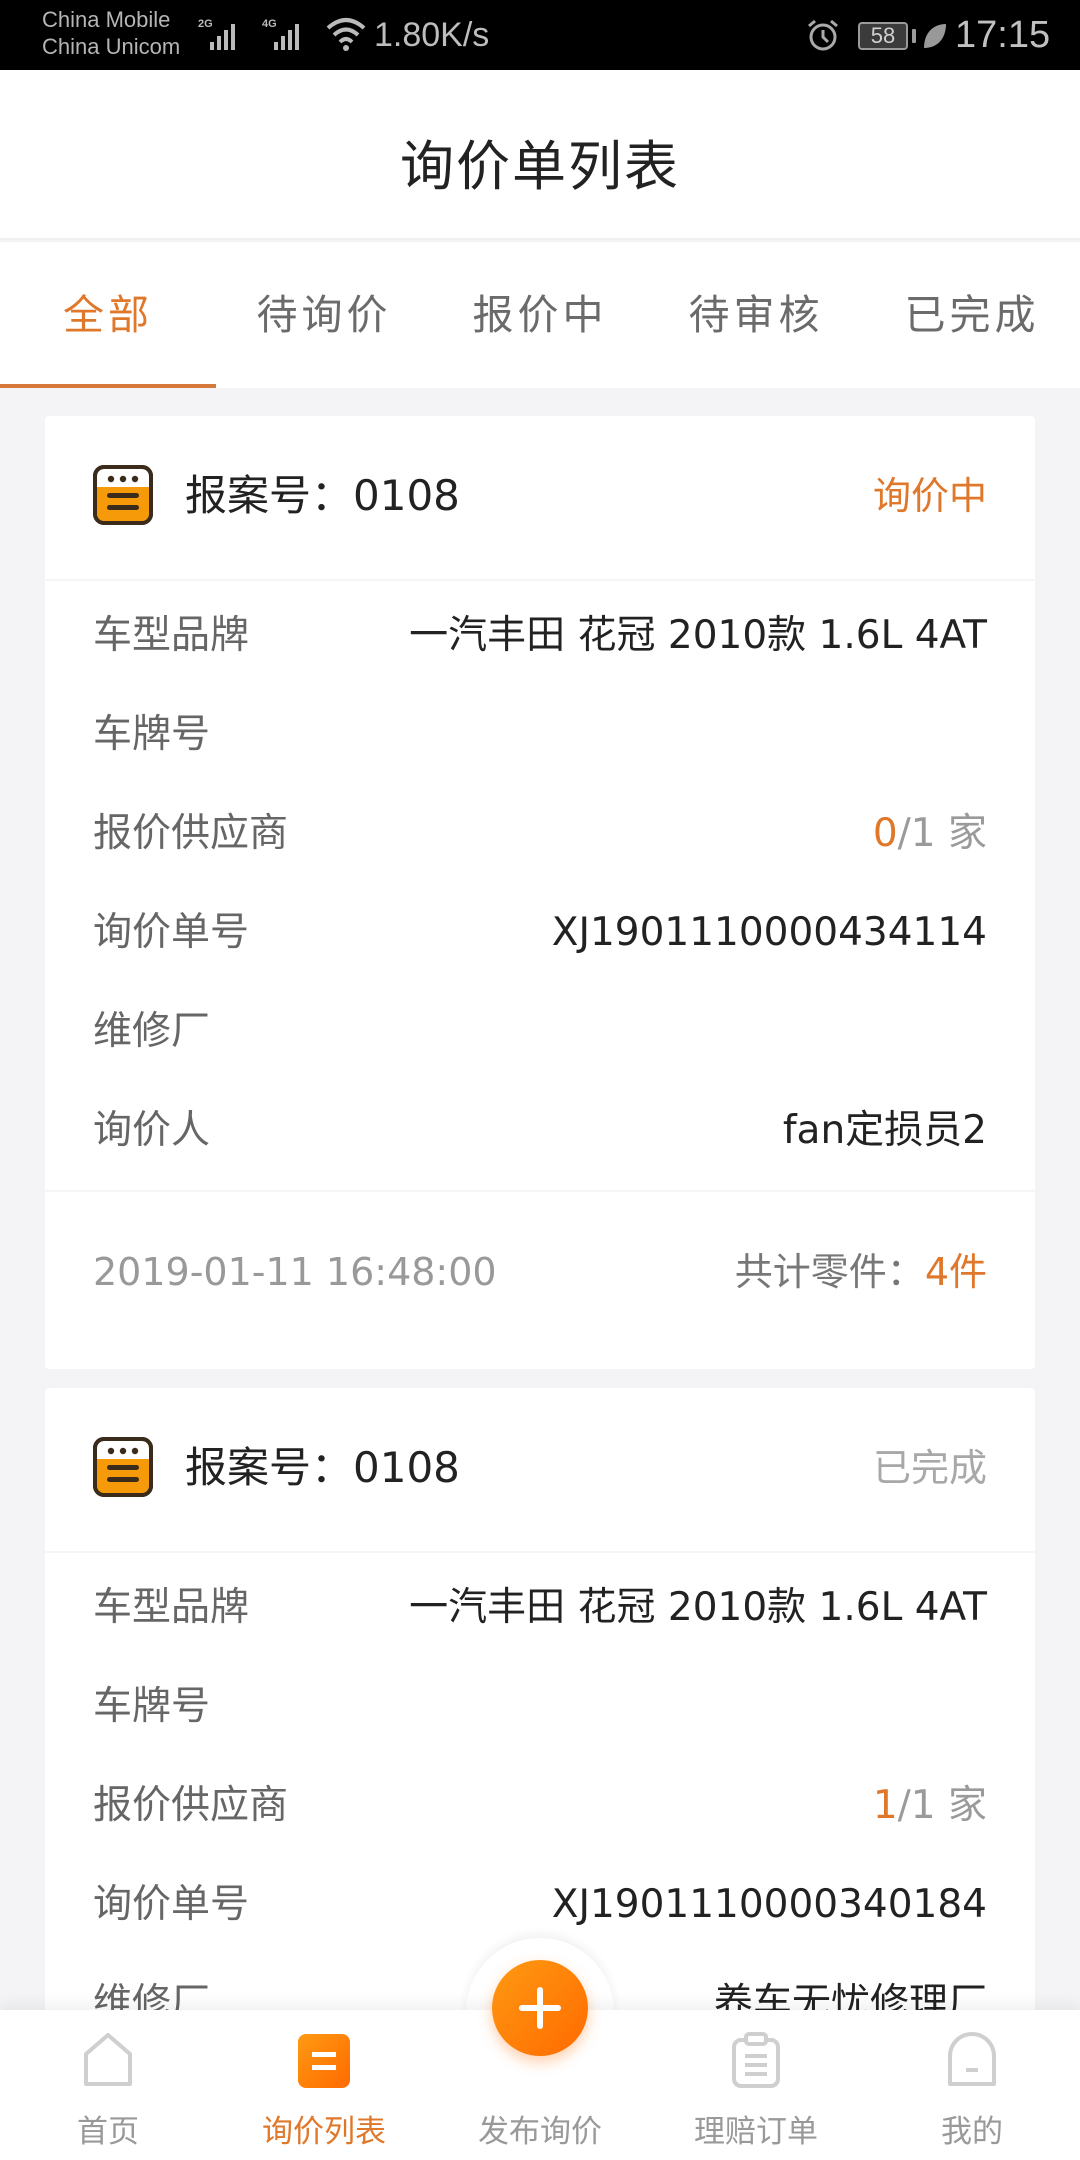 The width and height of the screenshot is (1080, 2160). Describe the element at coordinates (756, 315) in the screenshot. I see `tab-pending-review: 待审核` at that location.